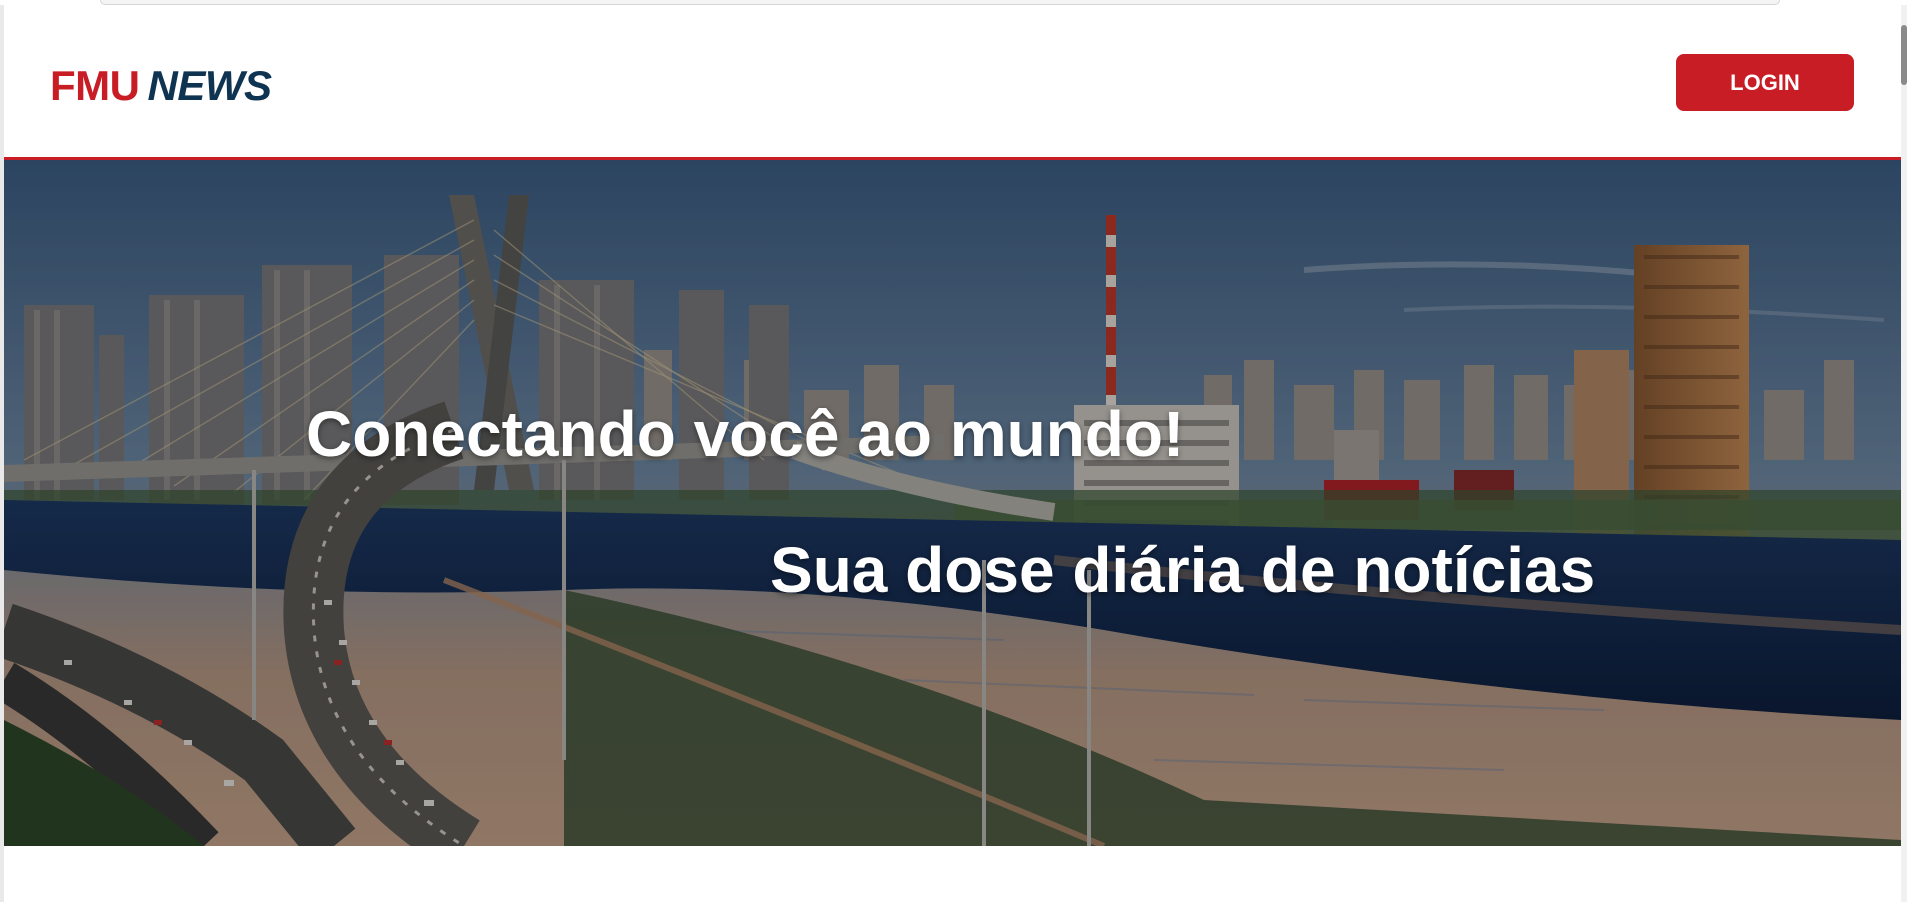 The image size is (1907, 902). Describe the element at coordinates (95, 85) in the screenshot. I see `logo-brand-text: FMU` at that location.